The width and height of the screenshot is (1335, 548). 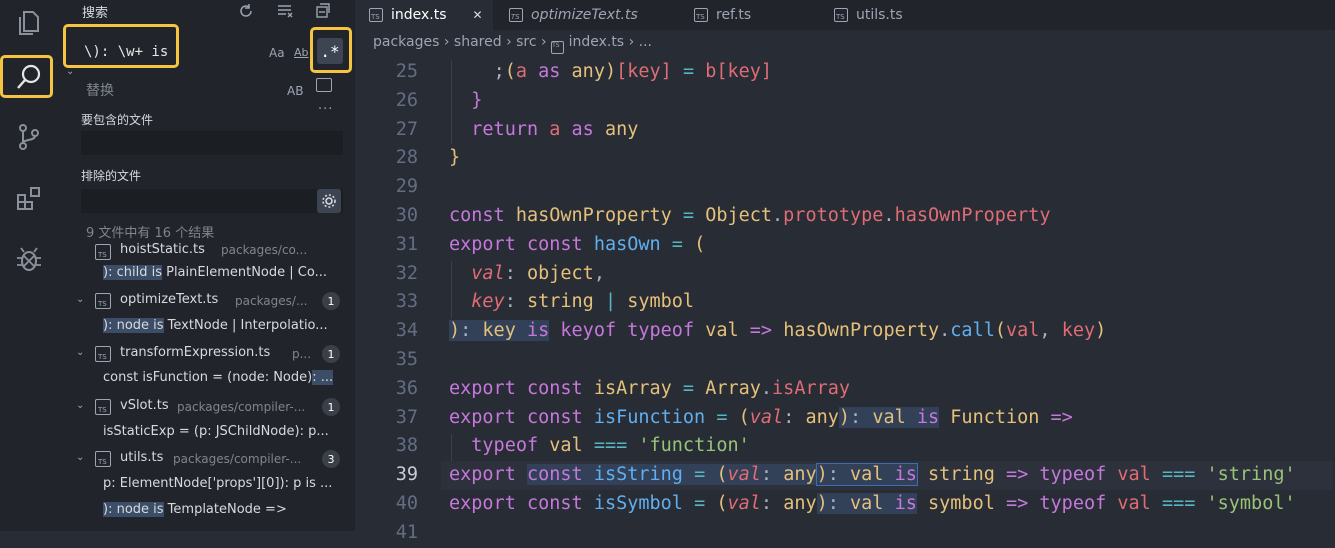 What do you see at coordinates (295, 91) in the screenshot?
I see `preserve-case-toggle: AB` at bounding box center [295, 91].